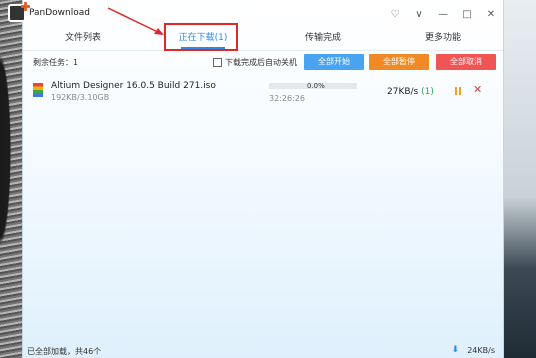  I want to click on desktop-background-left, so click(12, 179).